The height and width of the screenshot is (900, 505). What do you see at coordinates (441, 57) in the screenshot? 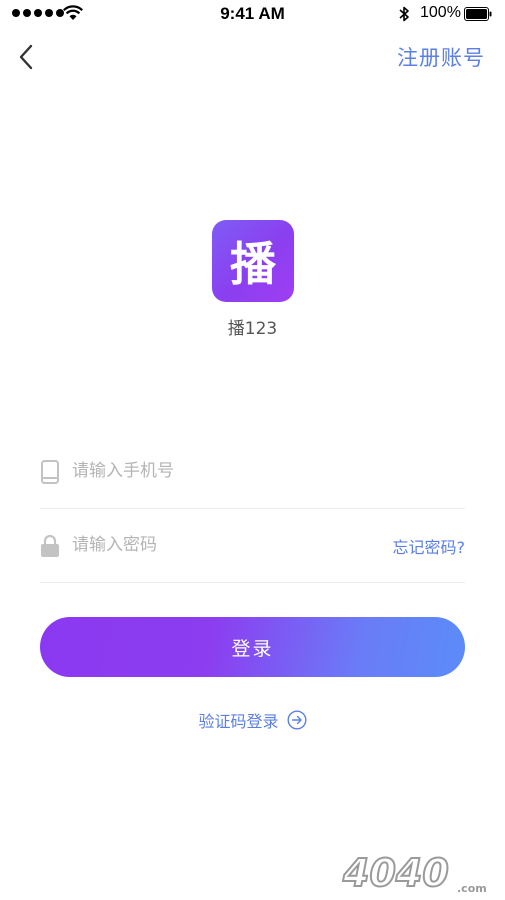
I see `register-account-link: 注册账号` at bounding box center [441, 57].